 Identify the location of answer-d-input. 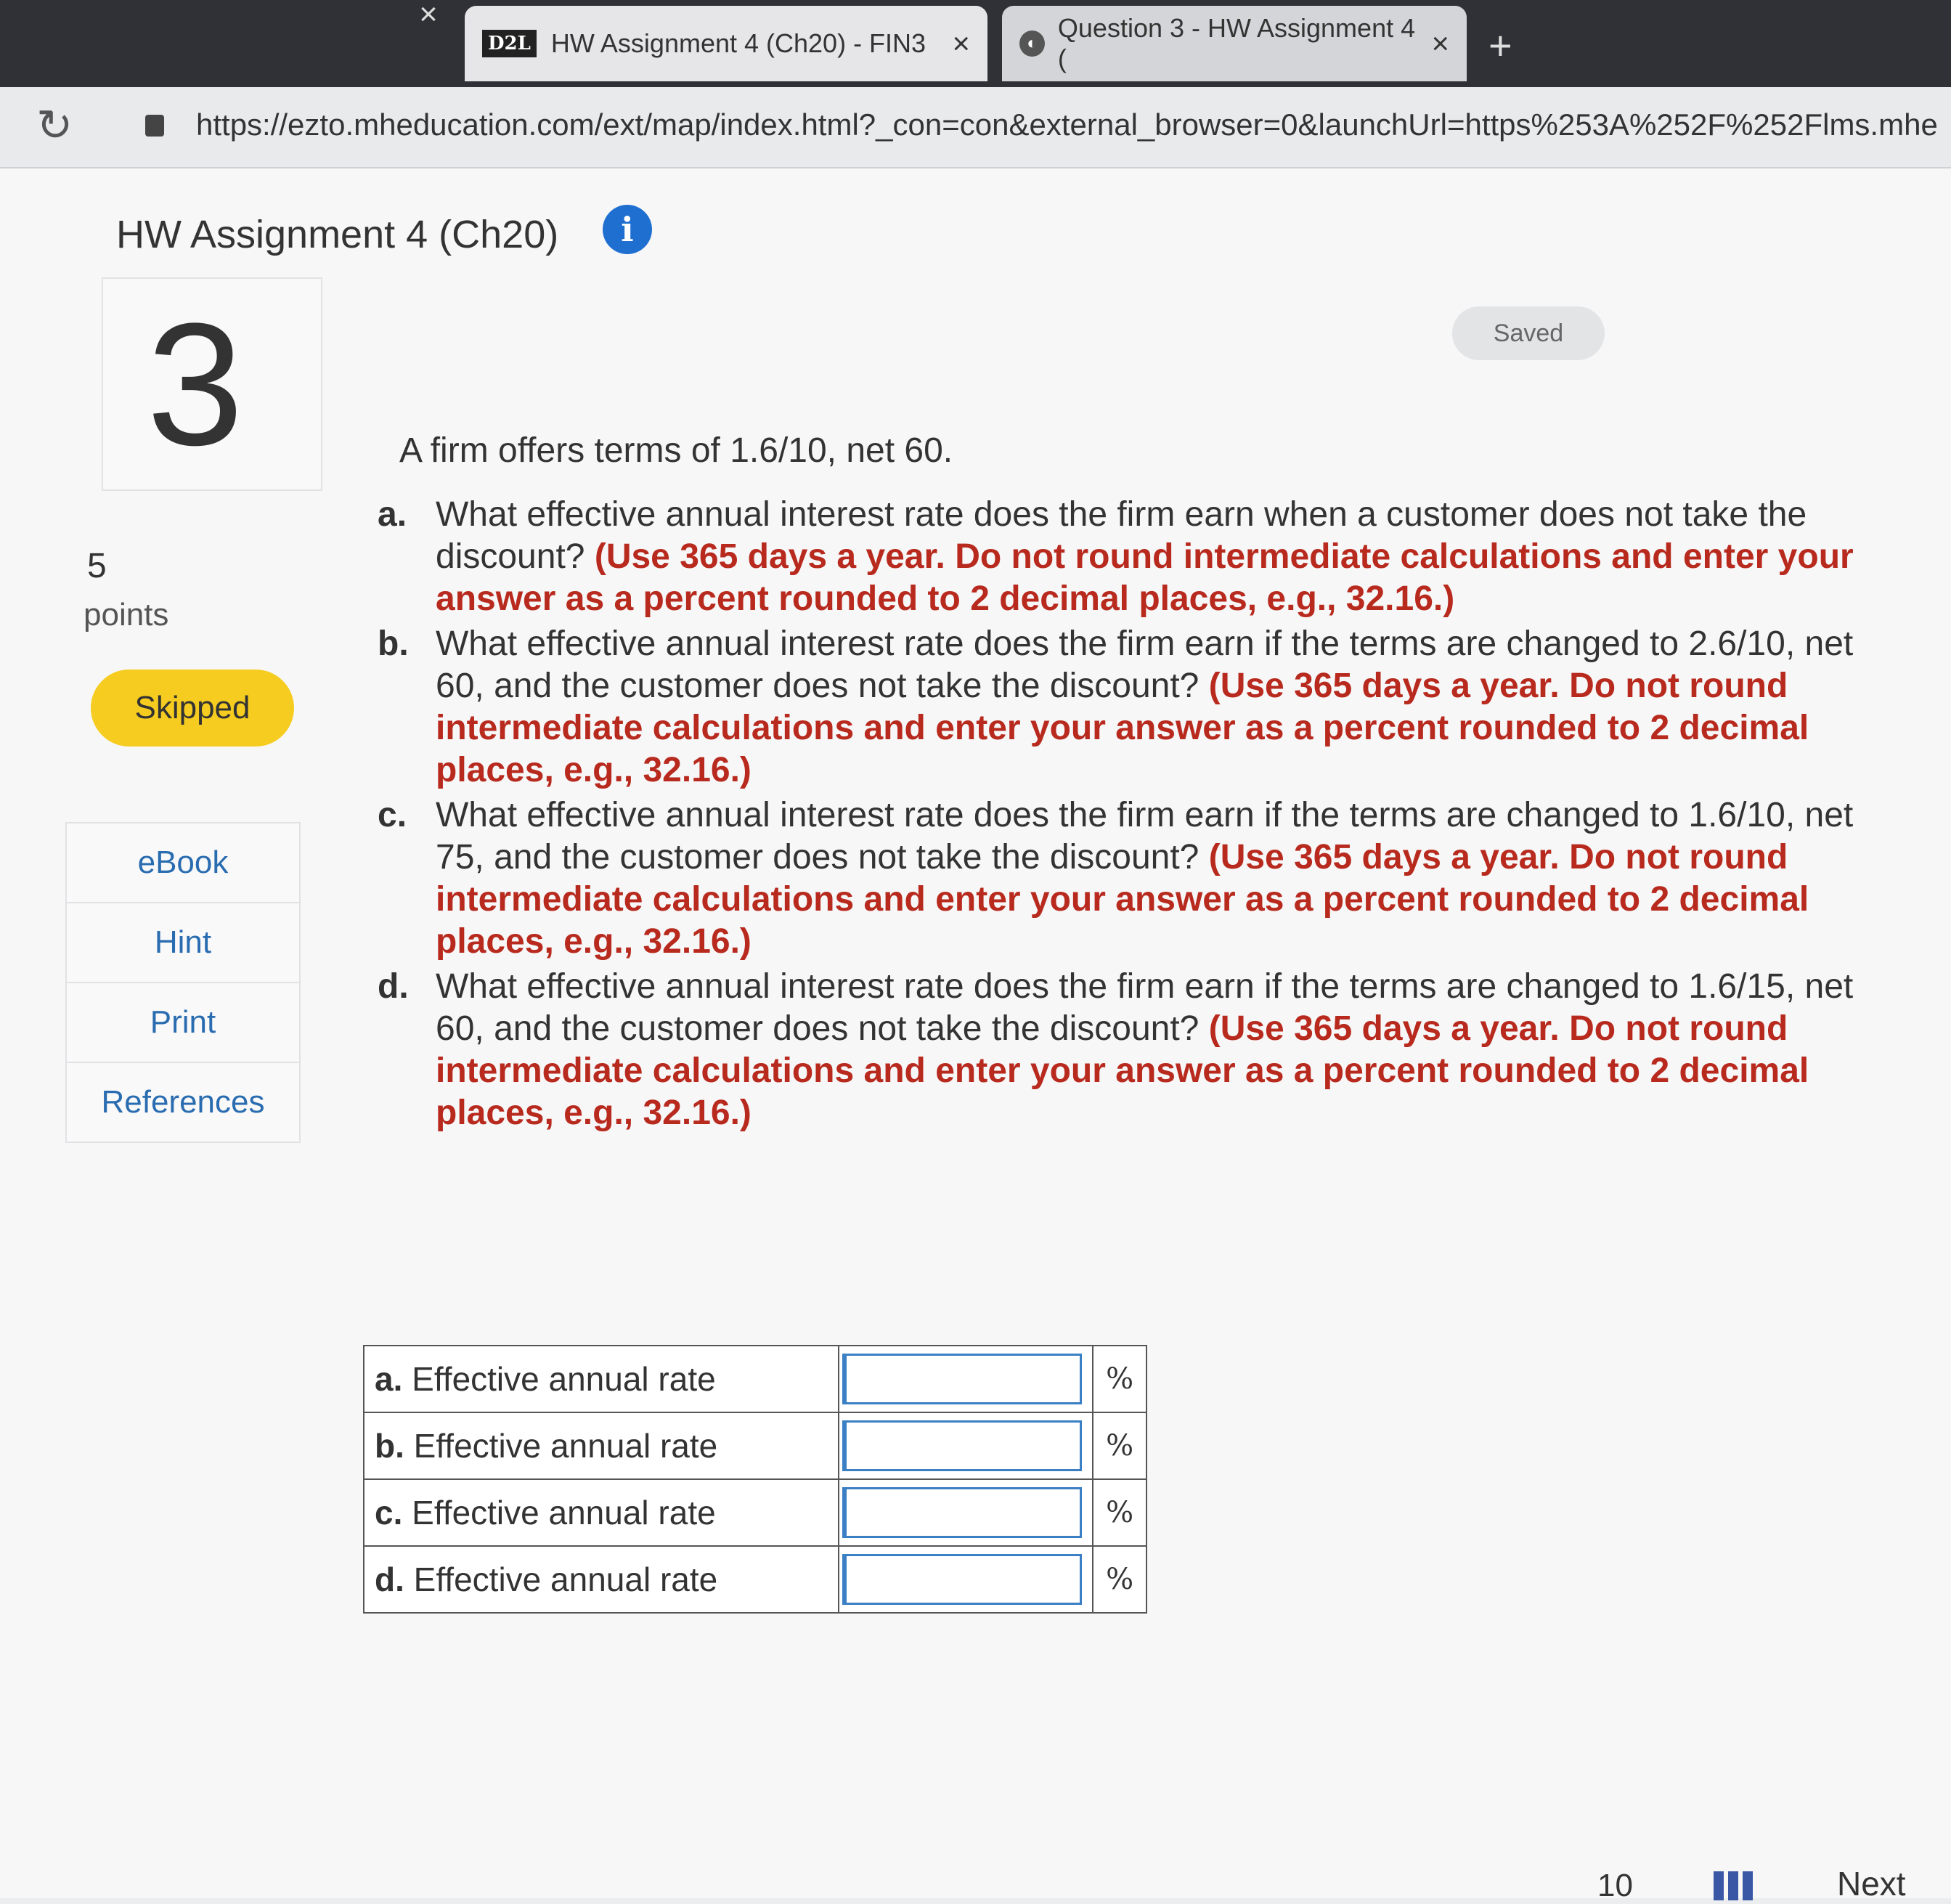
(963, 1579).